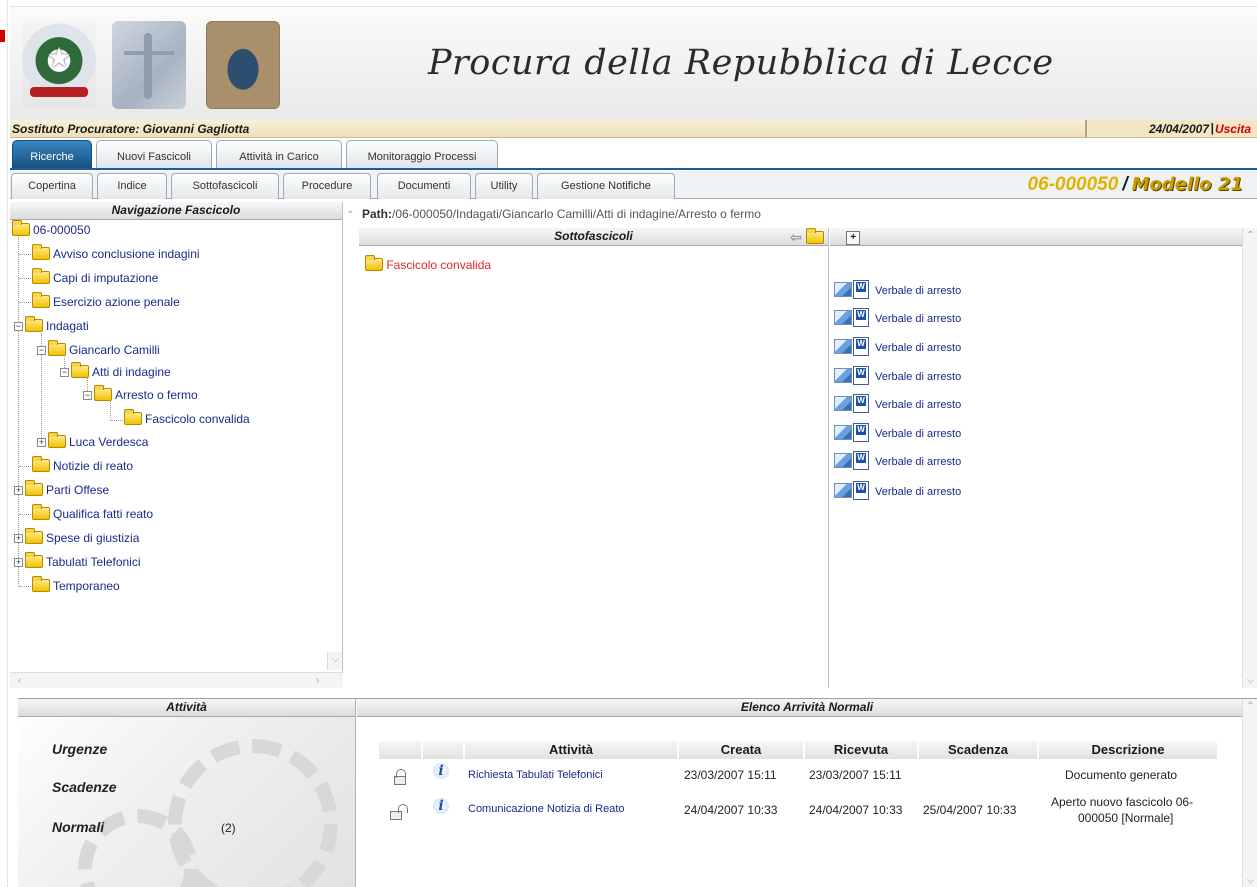  Describe the element at coordinates (140, 395) in the screenshot. I see `tree-node-arresto: − Arresto o fermo` at that location.